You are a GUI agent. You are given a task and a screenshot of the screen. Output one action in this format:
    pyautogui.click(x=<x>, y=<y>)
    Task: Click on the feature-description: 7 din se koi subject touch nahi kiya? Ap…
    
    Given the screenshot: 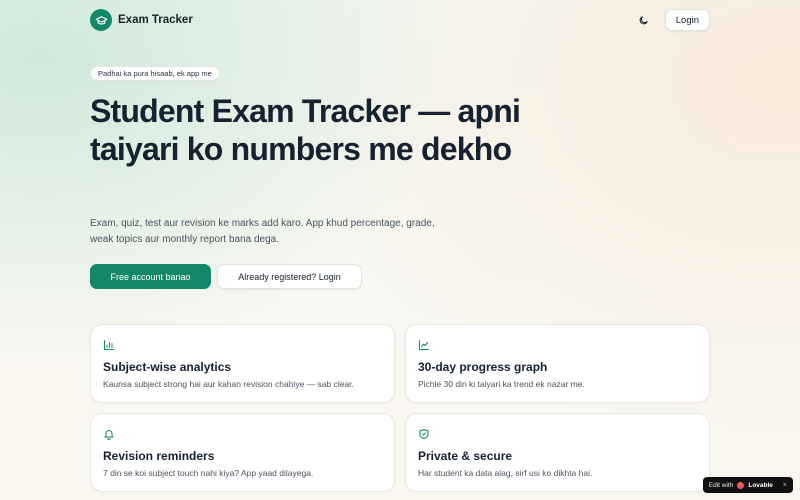 What is the action you would take?
    pyautogui.click(x=208, y=473)
    